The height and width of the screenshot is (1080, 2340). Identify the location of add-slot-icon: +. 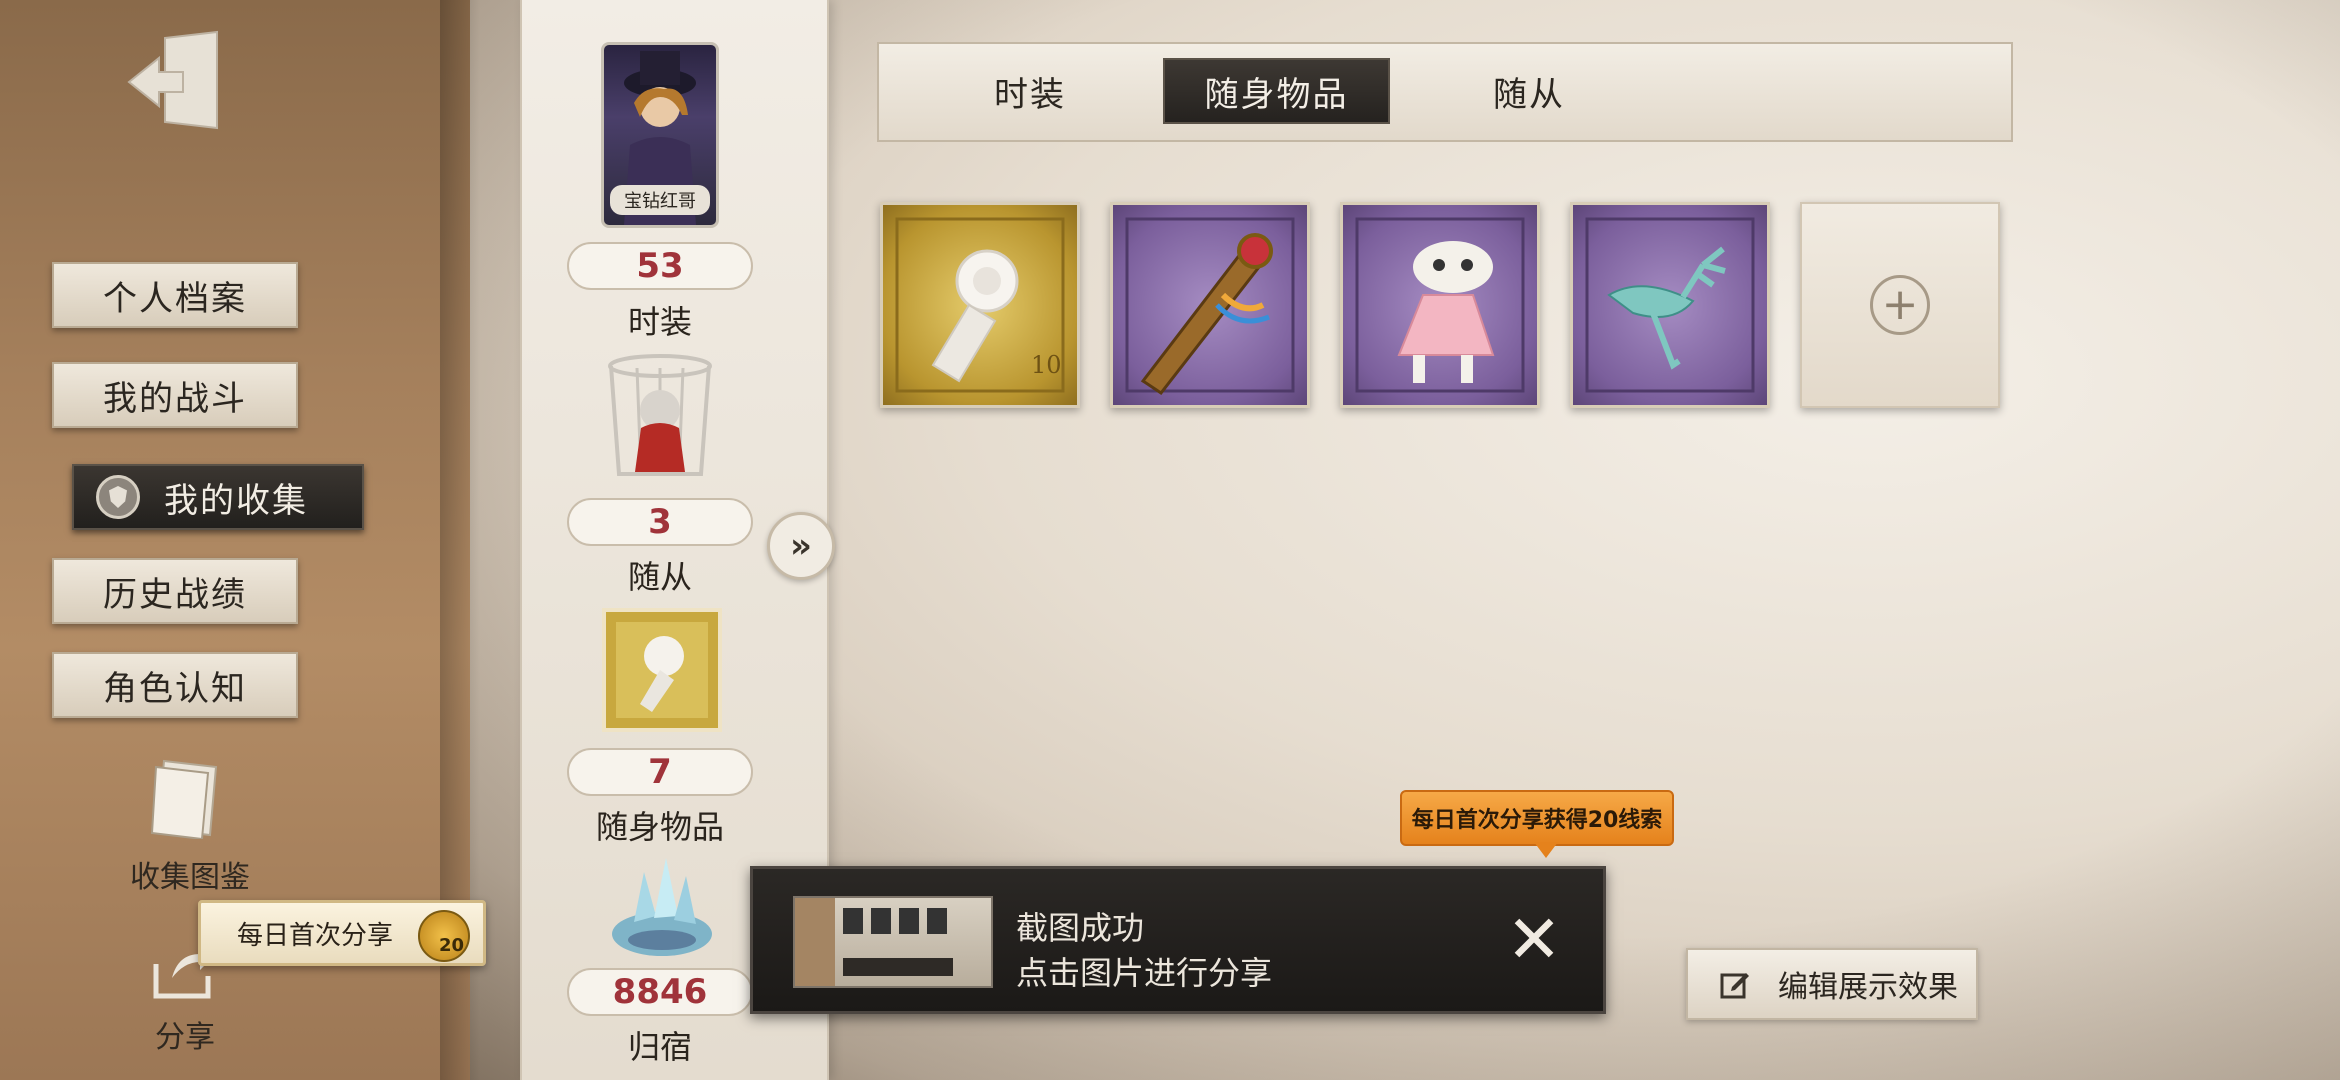
(1900, 305).